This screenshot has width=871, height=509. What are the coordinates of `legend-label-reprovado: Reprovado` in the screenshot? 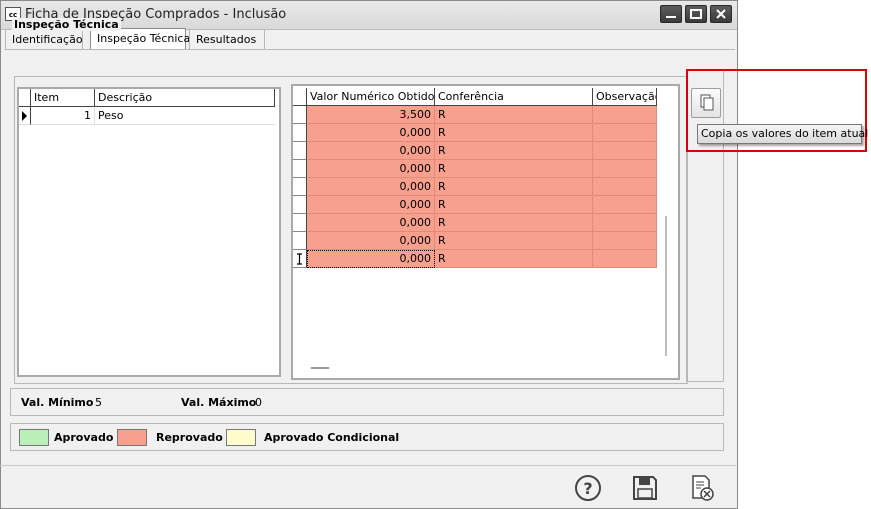 It's located at (189, 437).